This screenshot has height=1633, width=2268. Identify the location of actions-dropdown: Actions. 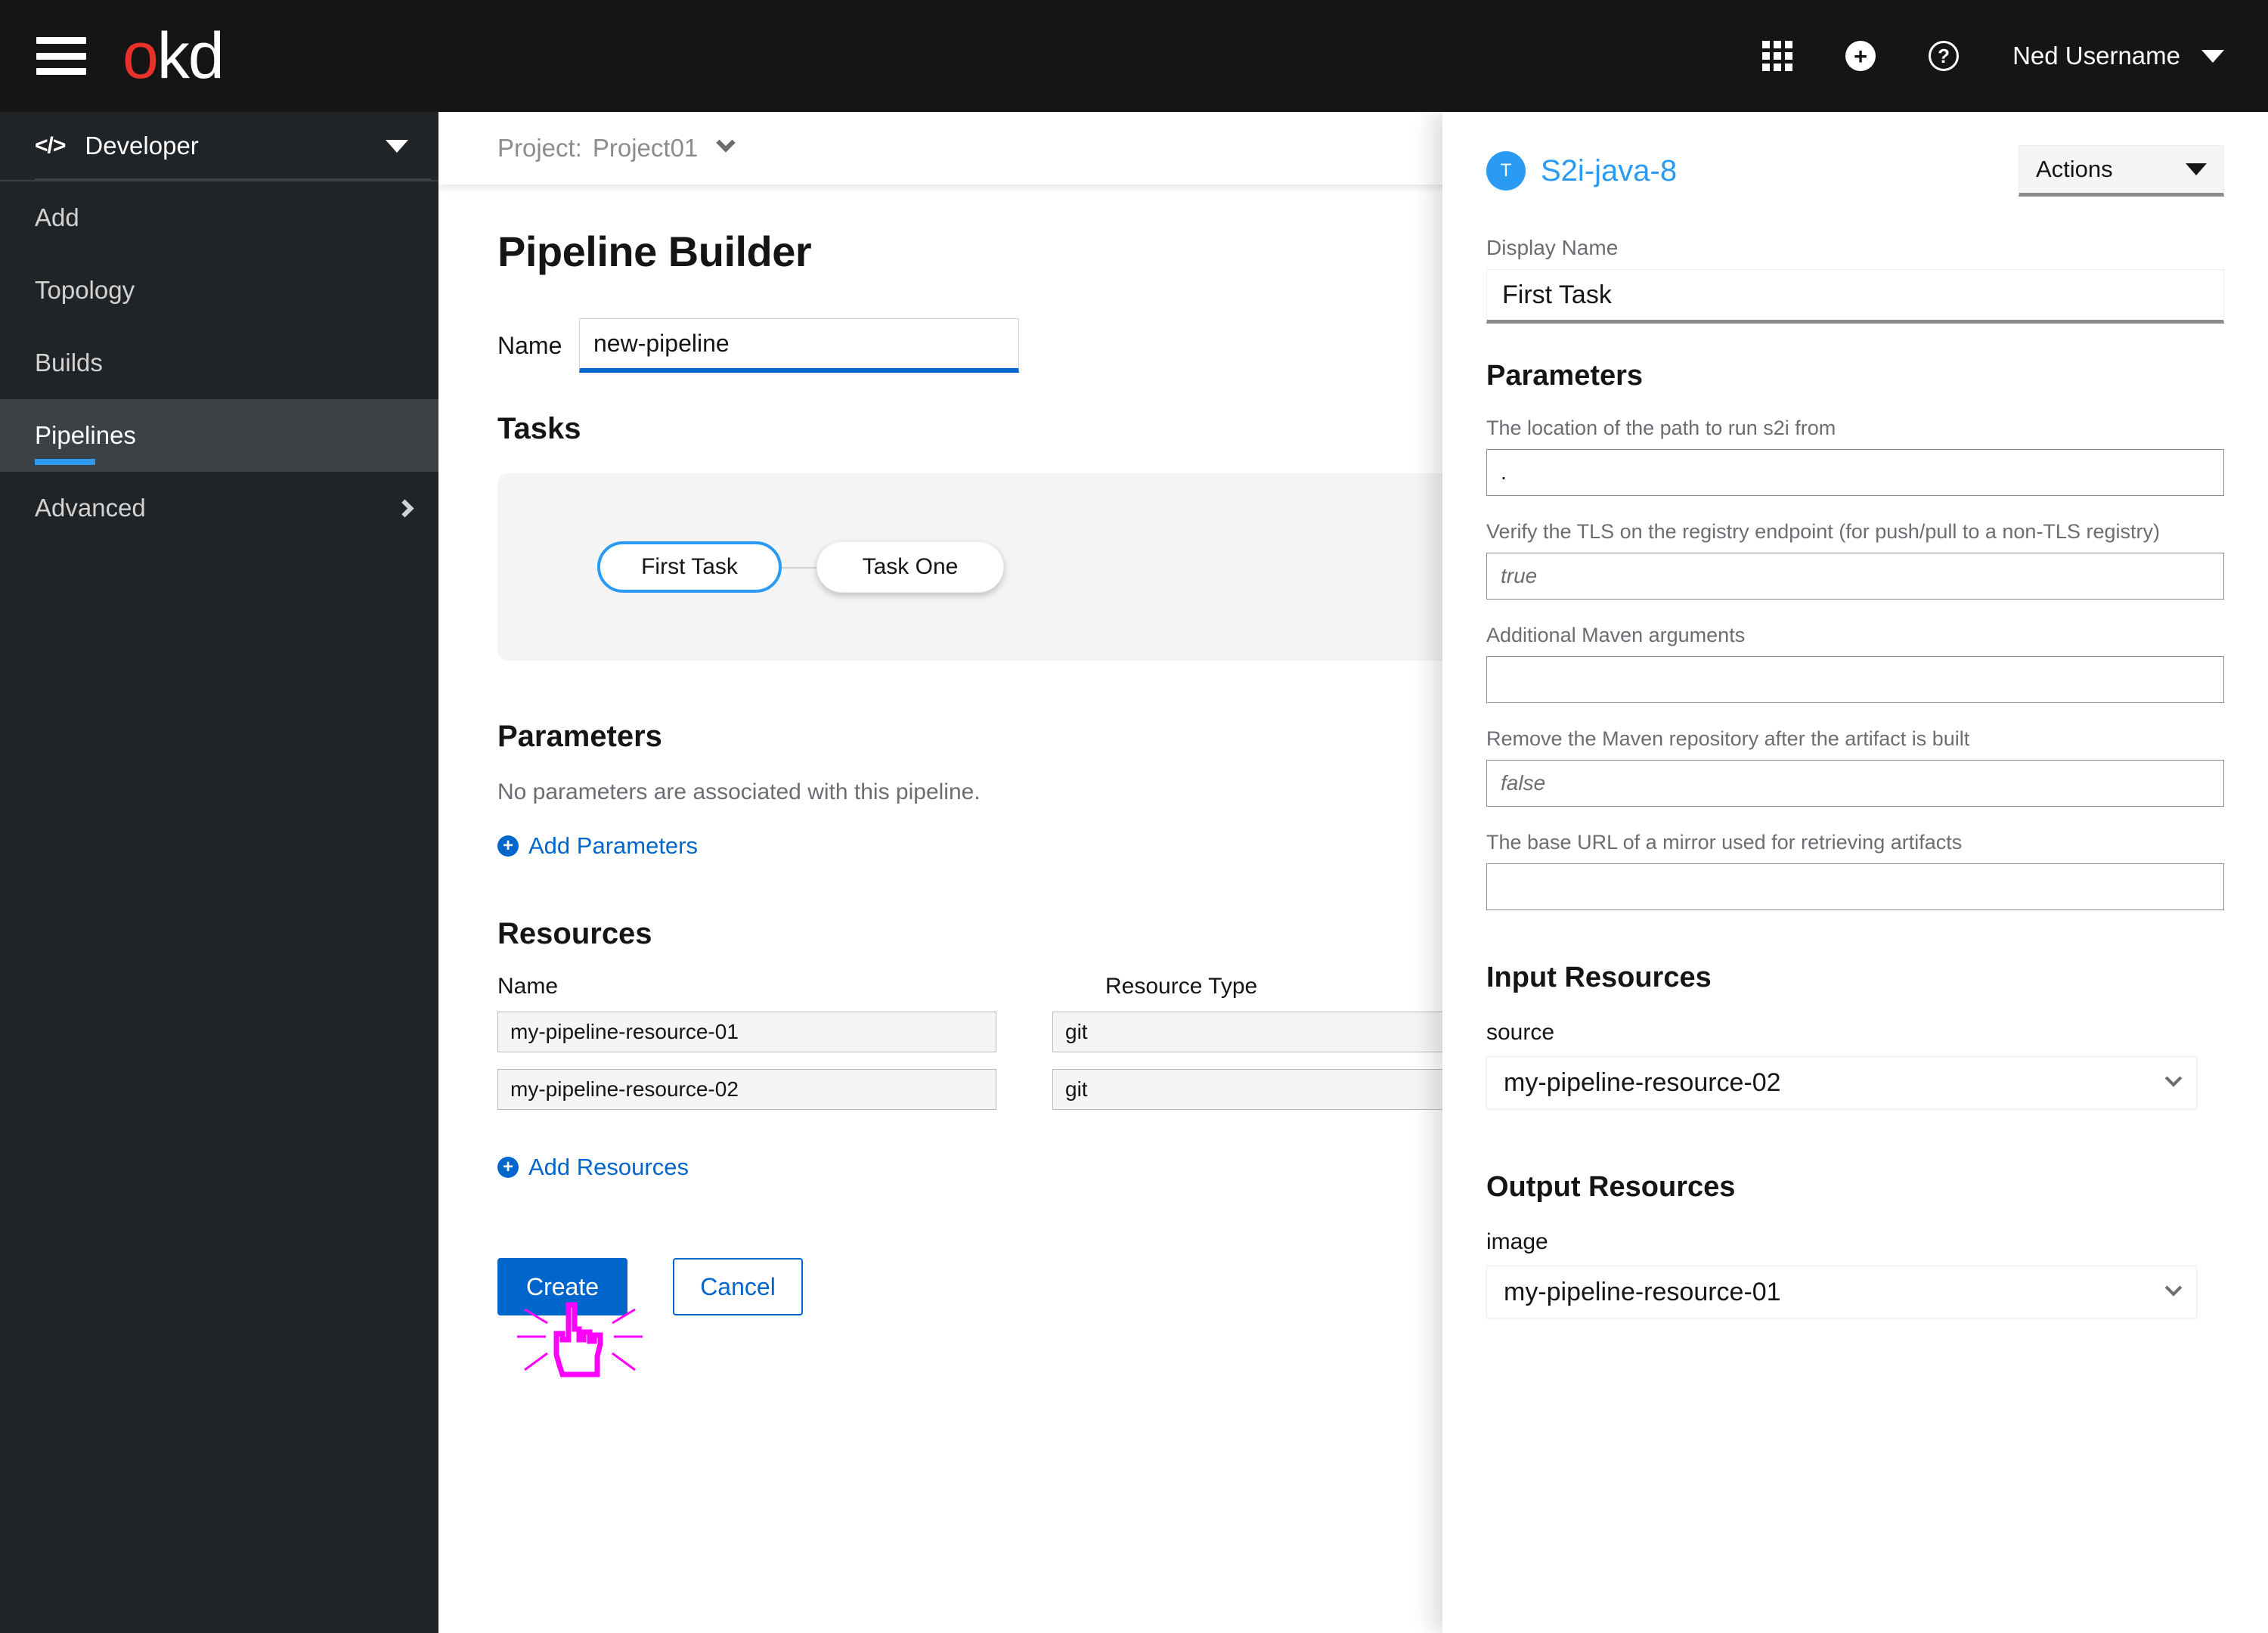
(2121, 171).